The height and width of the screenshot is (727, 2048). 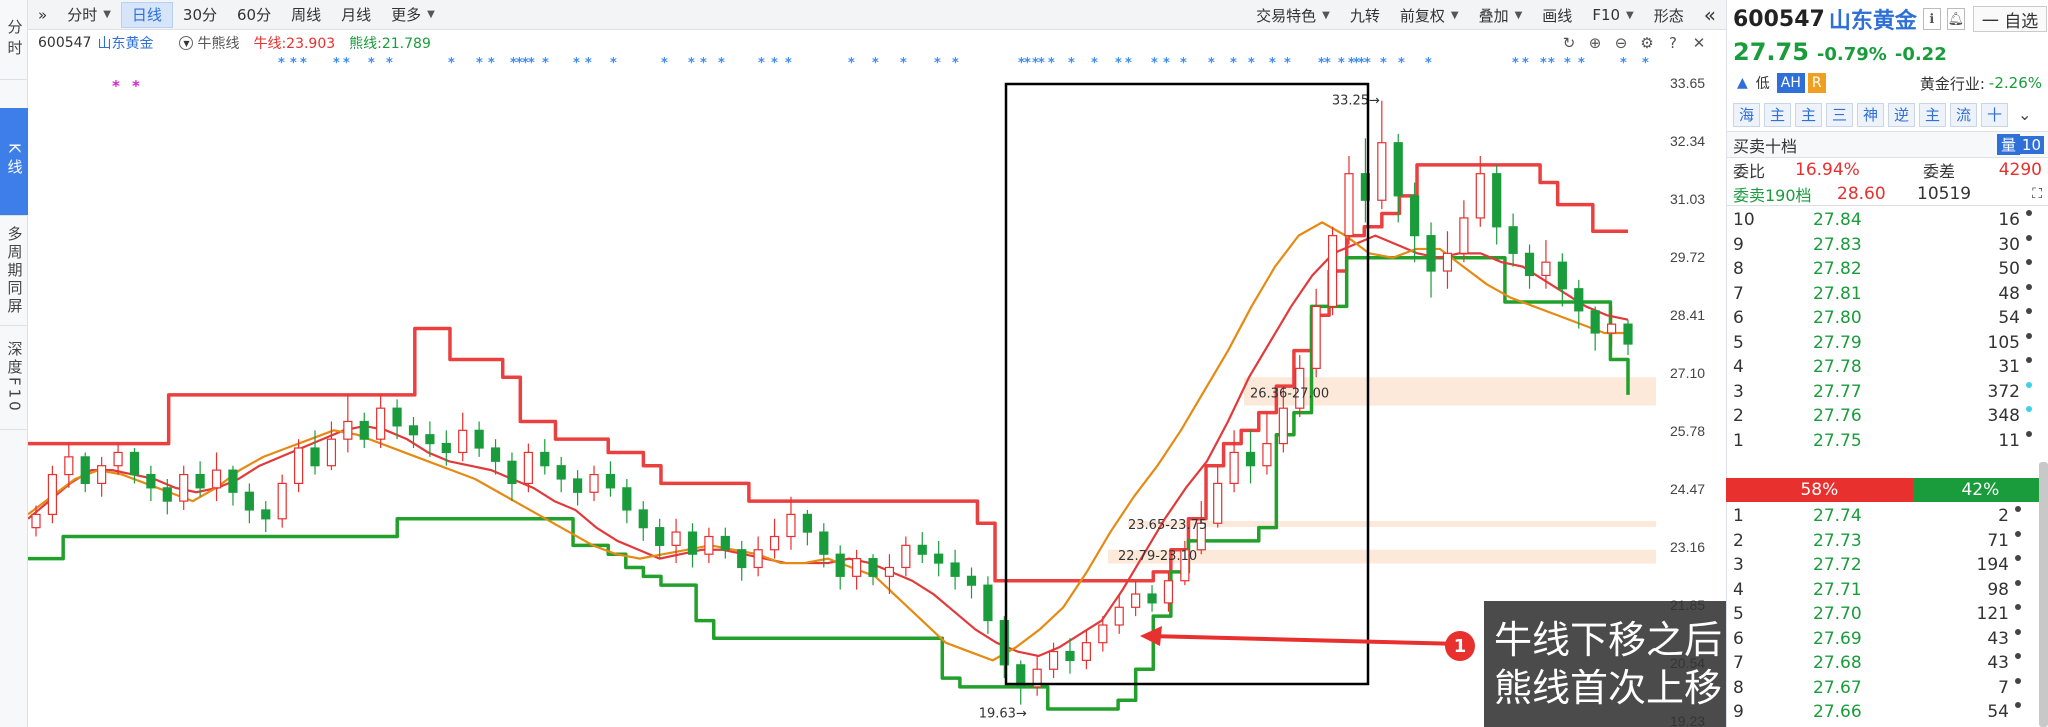 What do you see at coordinates (2029, 360) in the screenshot?
I see `volume-dot-icon` at bounding box center [2029, 360].